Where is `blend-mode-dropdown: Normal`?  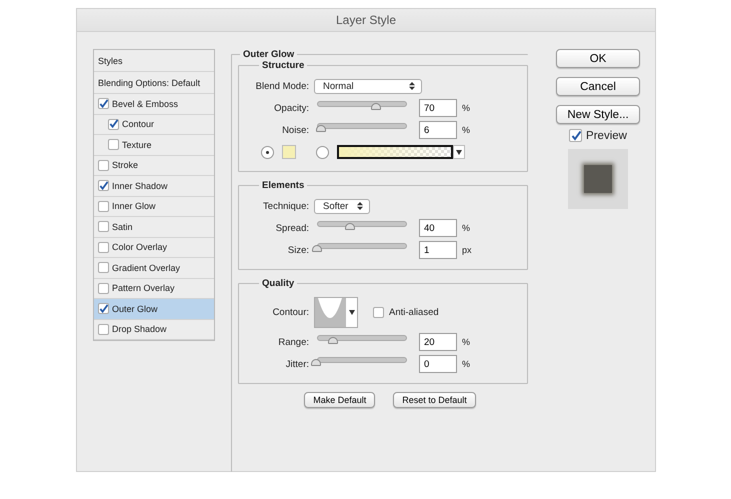 blend-mode-dropdown: Normal is located at coordinates (368, 86).